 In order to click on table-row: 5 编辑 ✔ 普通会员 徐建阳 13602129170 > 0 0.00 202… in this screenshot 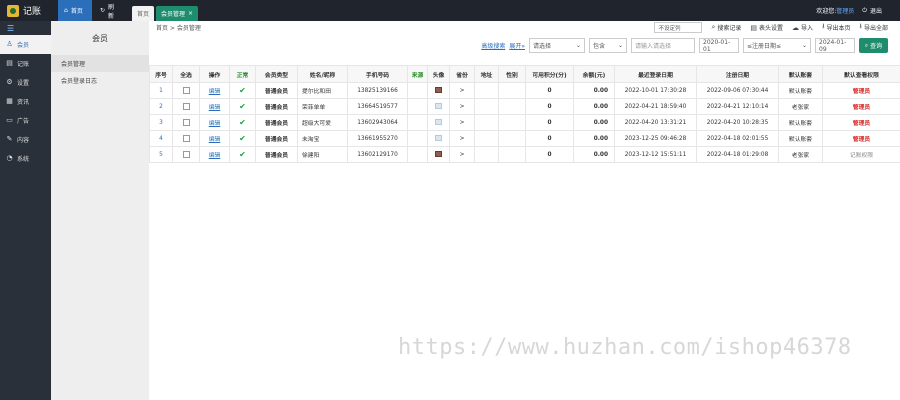, I will do `click(524, 154)`.